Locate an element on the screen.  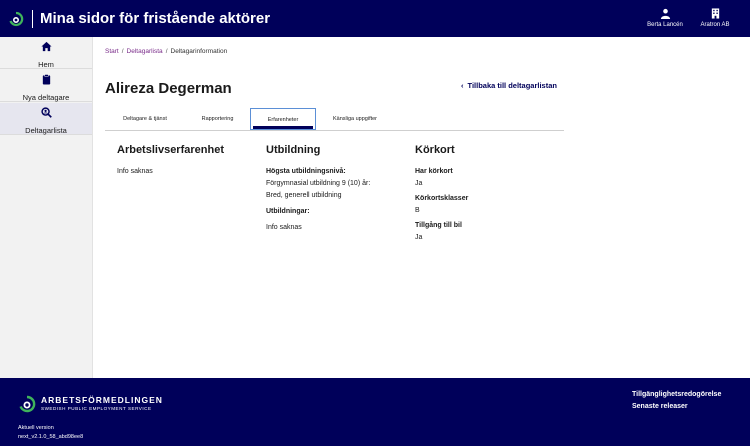
sidebar-item-new-participants: Nya deltagare is located at coordinates (46, 86).